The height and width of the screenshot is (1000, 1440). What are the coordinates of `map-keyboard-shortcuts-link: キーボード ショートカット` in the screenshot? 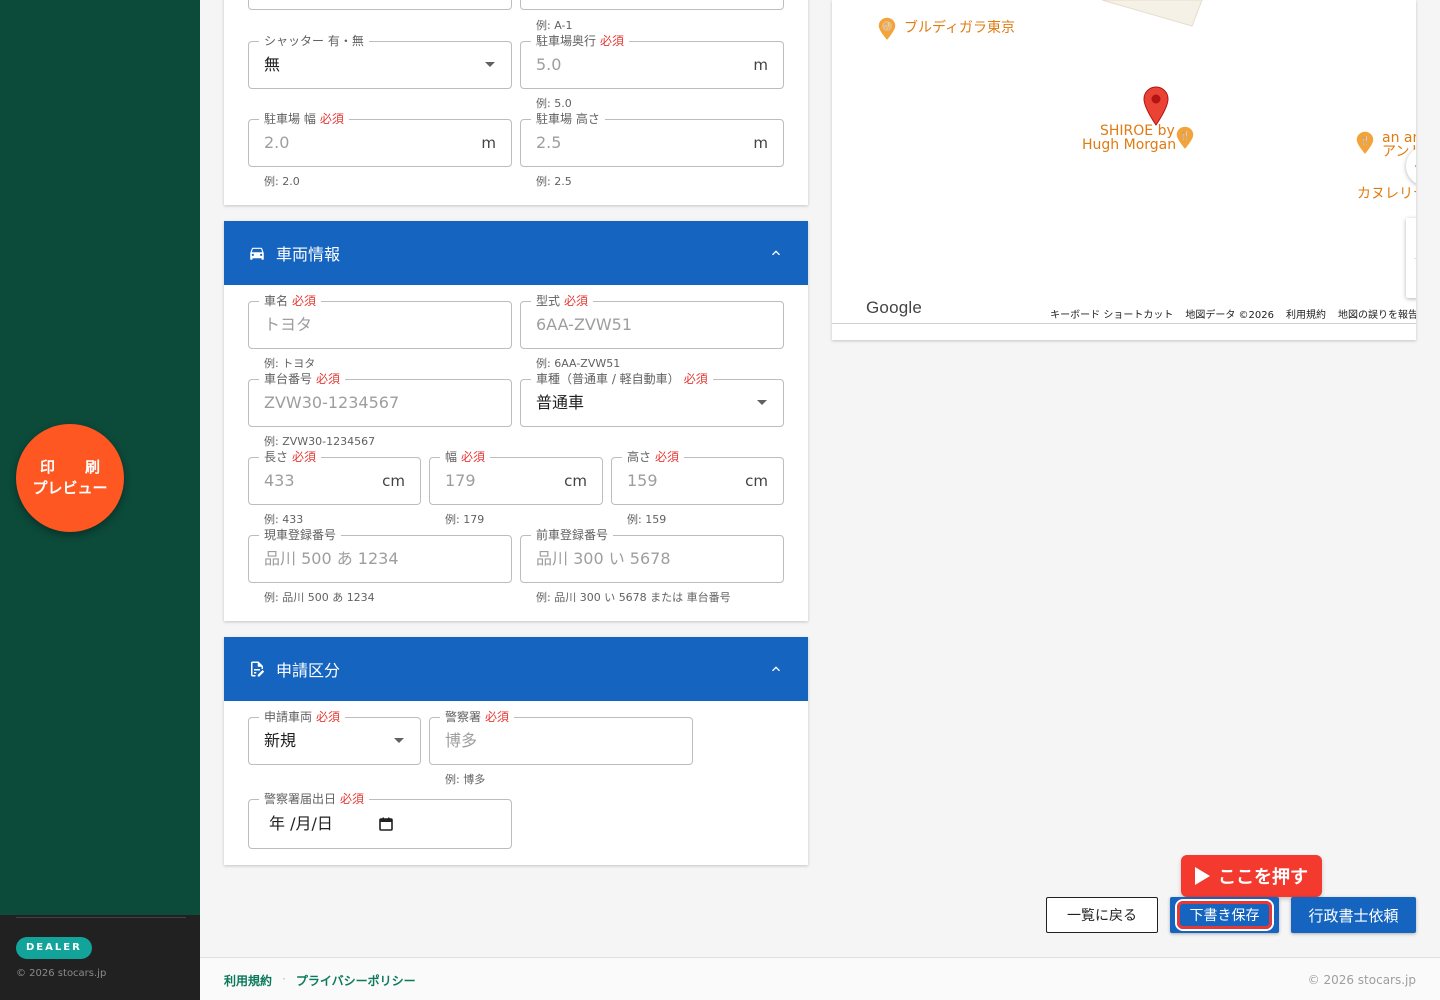 It's located at (1111, 314).